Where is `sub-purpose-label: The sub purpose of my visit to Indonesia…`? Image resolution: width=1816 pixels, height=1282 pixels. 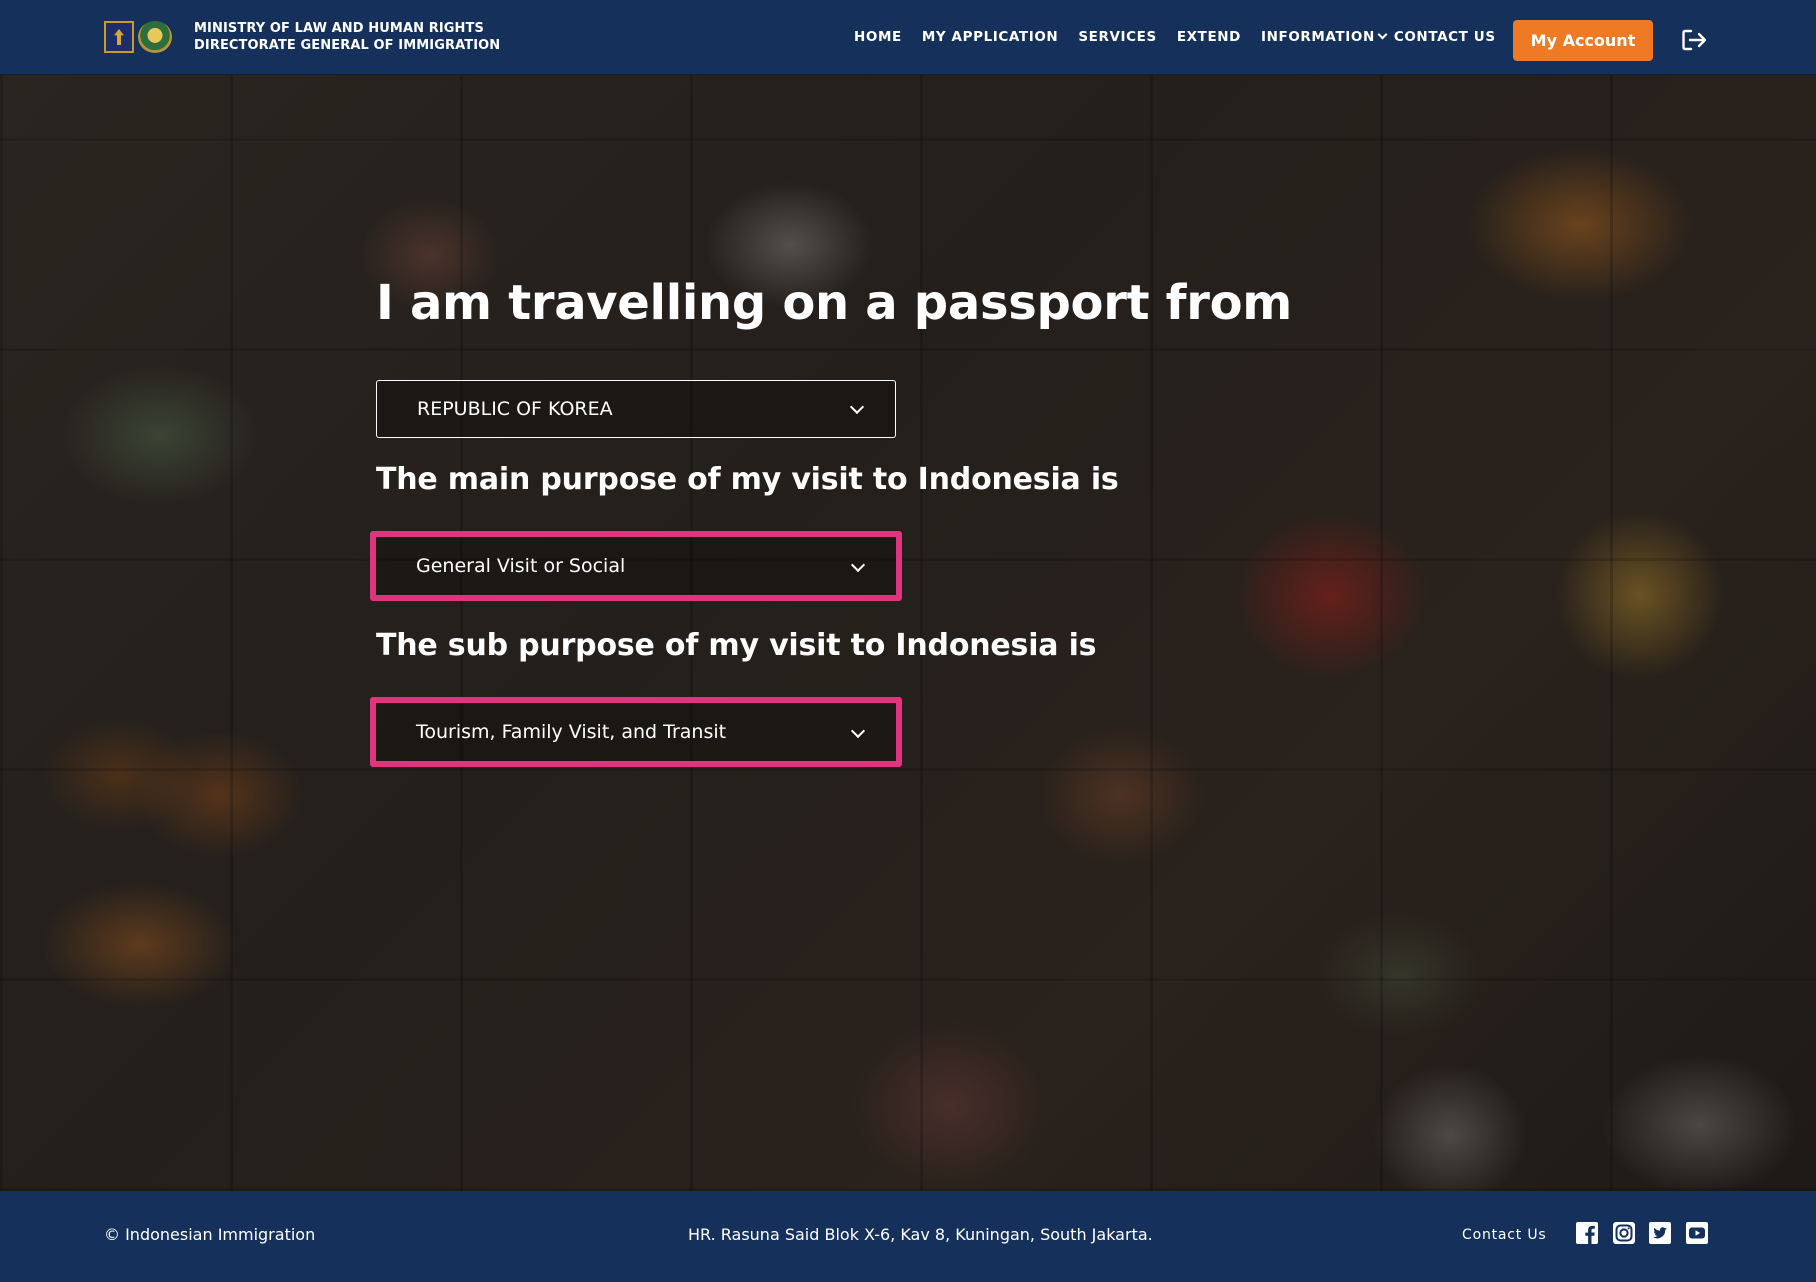
sub-purpose-label: The sub purpose of my visit to Indonesia… is located at coordinates (736, 645).